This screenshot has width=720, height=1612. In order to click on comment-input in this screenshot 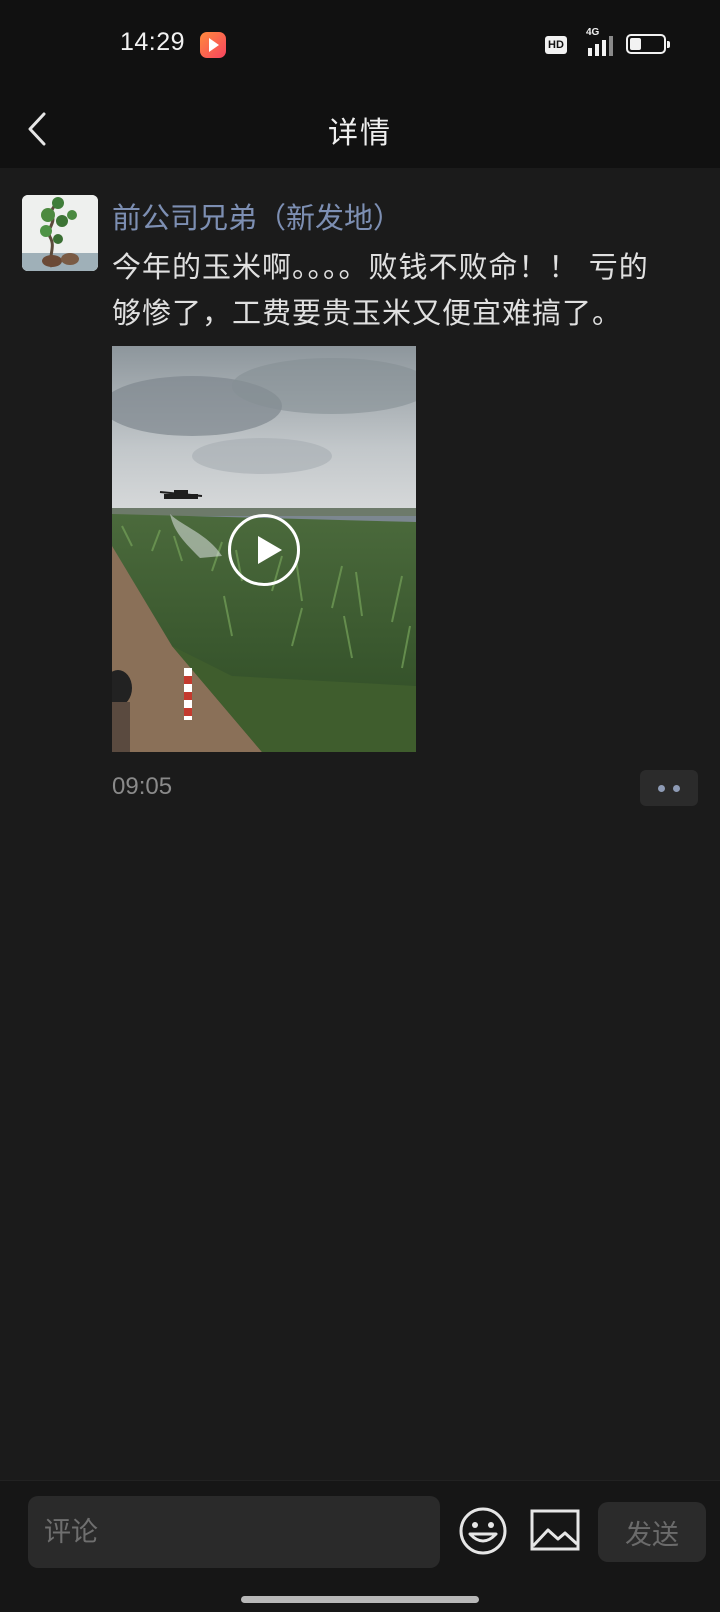, I will do `click(234, 1532)`.